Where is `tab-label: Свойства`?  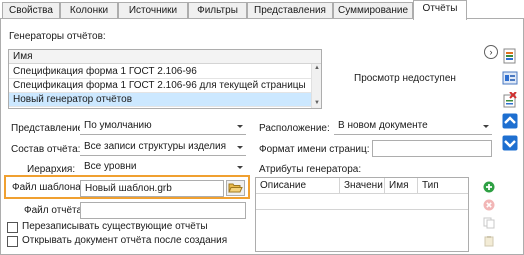
tab-label: Свойства is located at coordinates (31, 10).